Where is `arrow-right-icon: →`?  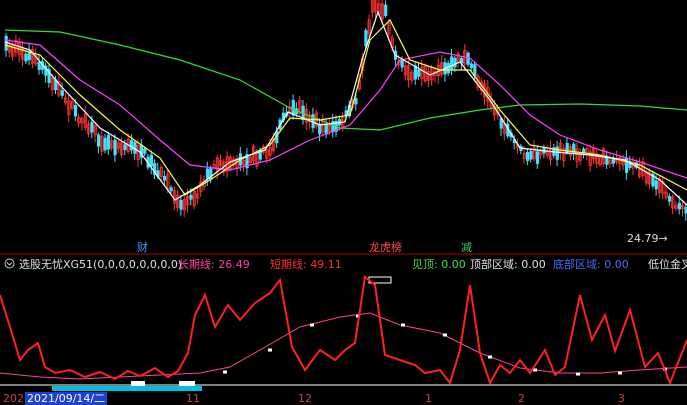 arrow-right-icon: → is located at coordinates (663, 238).